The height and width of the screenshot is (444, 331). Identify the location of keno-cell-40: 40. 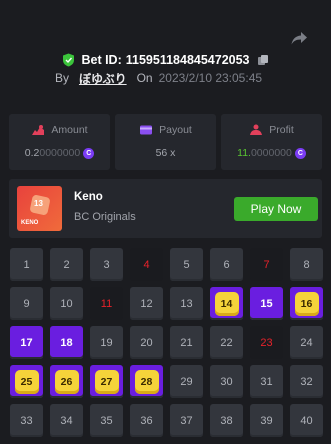
(306, 420).